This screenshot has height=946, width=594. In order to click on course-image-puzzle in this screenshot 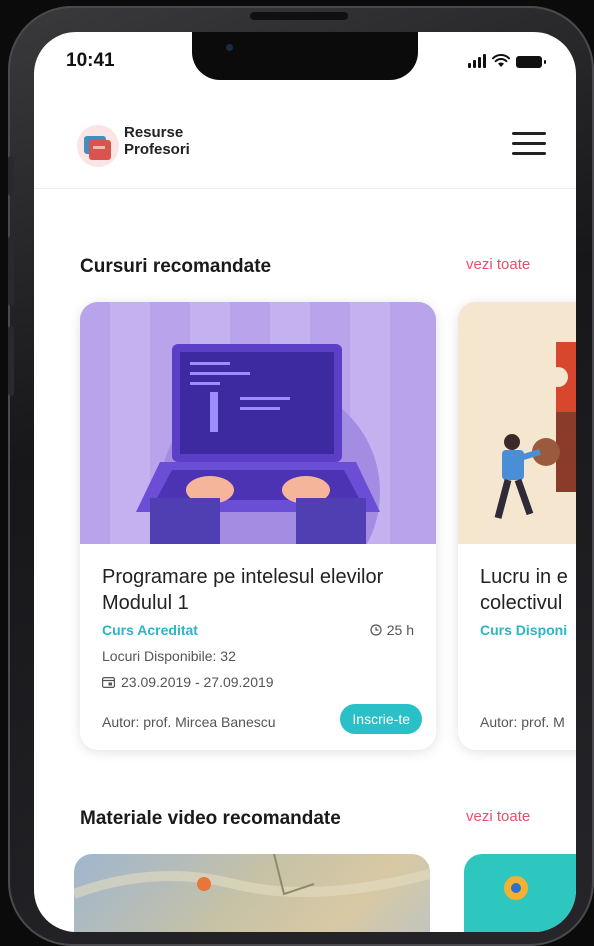, I will do `click(517, 423)`.